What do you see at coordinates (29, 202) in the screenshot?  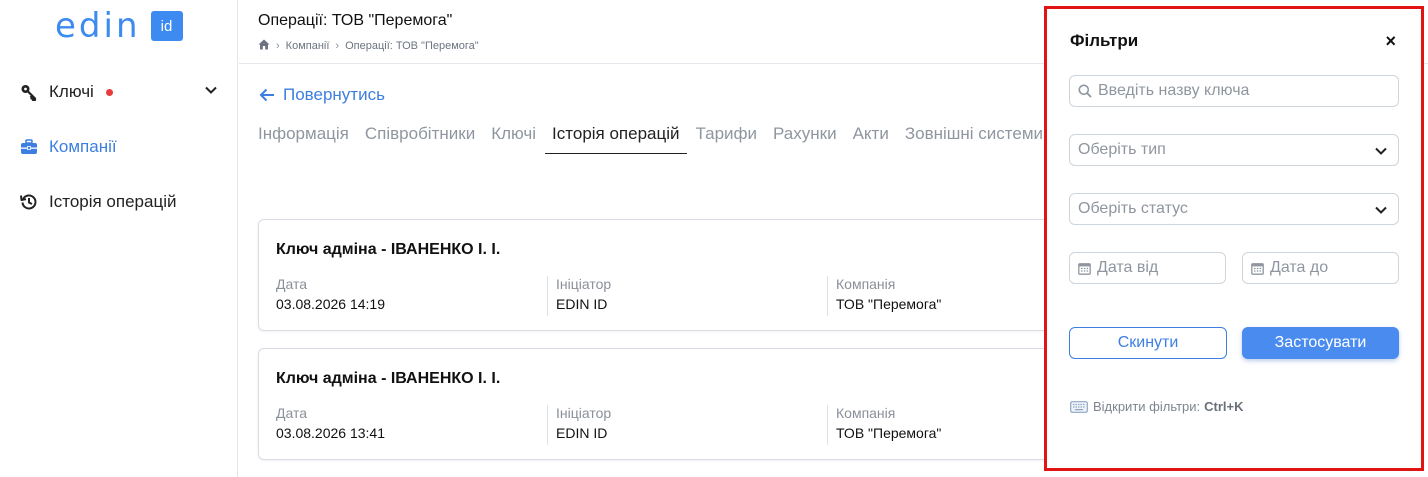 I see `history-icon` at bounding box center [29, 202].